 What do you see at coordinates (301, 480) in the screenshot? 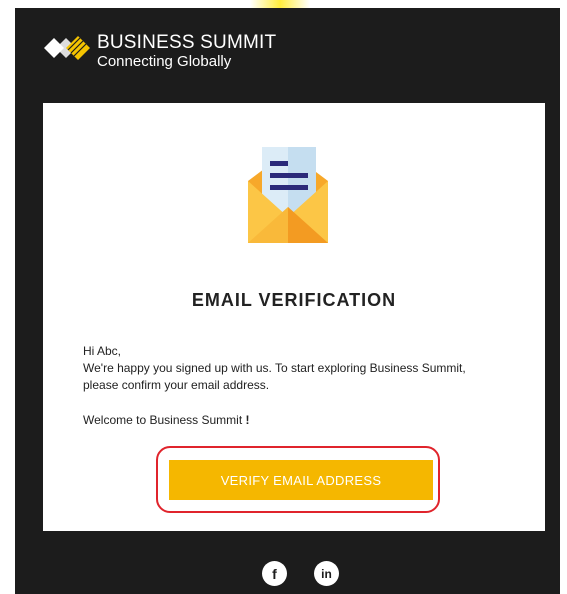
I see `verify-email-button: VERIFY EMAIL ADDRESS` at bounding box center [301, 480].